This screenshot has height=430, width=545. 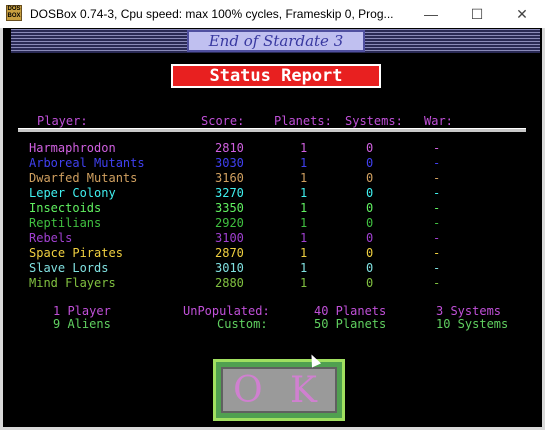 I want to click on cell-score: 2810, so click(x=229, y=148).